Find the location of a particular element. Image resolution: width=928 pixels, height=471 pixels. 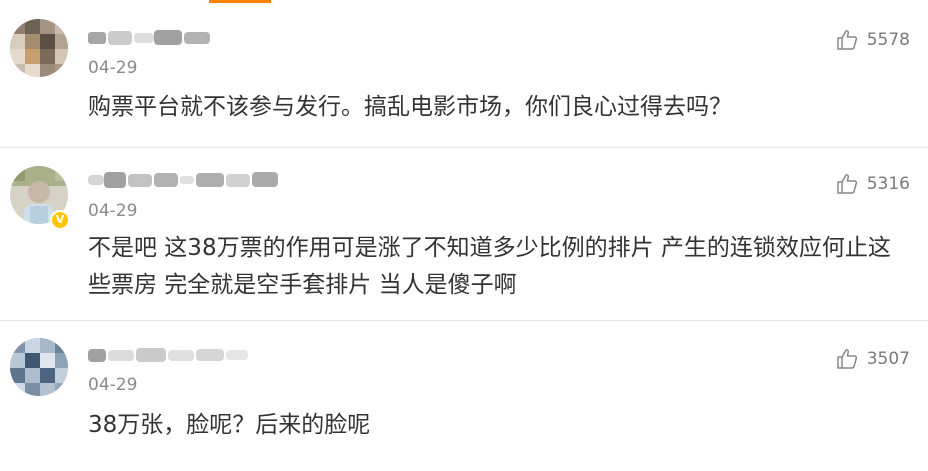

like-button: 3507 is located at coordinates (872, 359).